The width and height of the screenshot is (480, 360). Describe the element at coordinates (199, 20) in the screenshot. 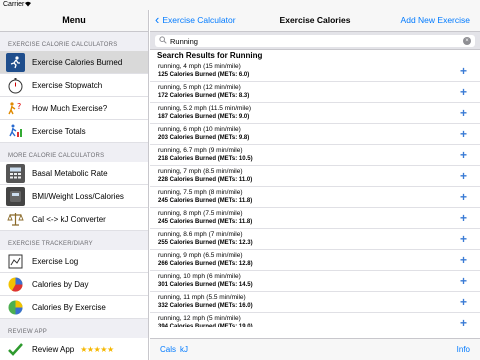

I see `back-button-label: Exercise Calculator` at that location.